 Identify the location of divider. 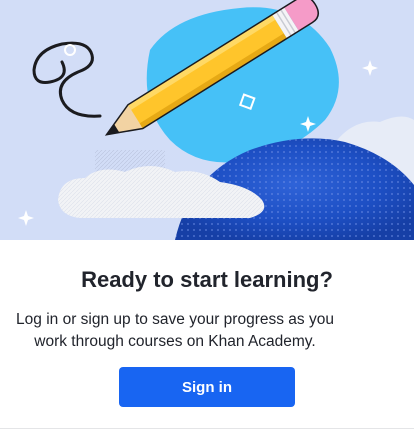
(207, 428).